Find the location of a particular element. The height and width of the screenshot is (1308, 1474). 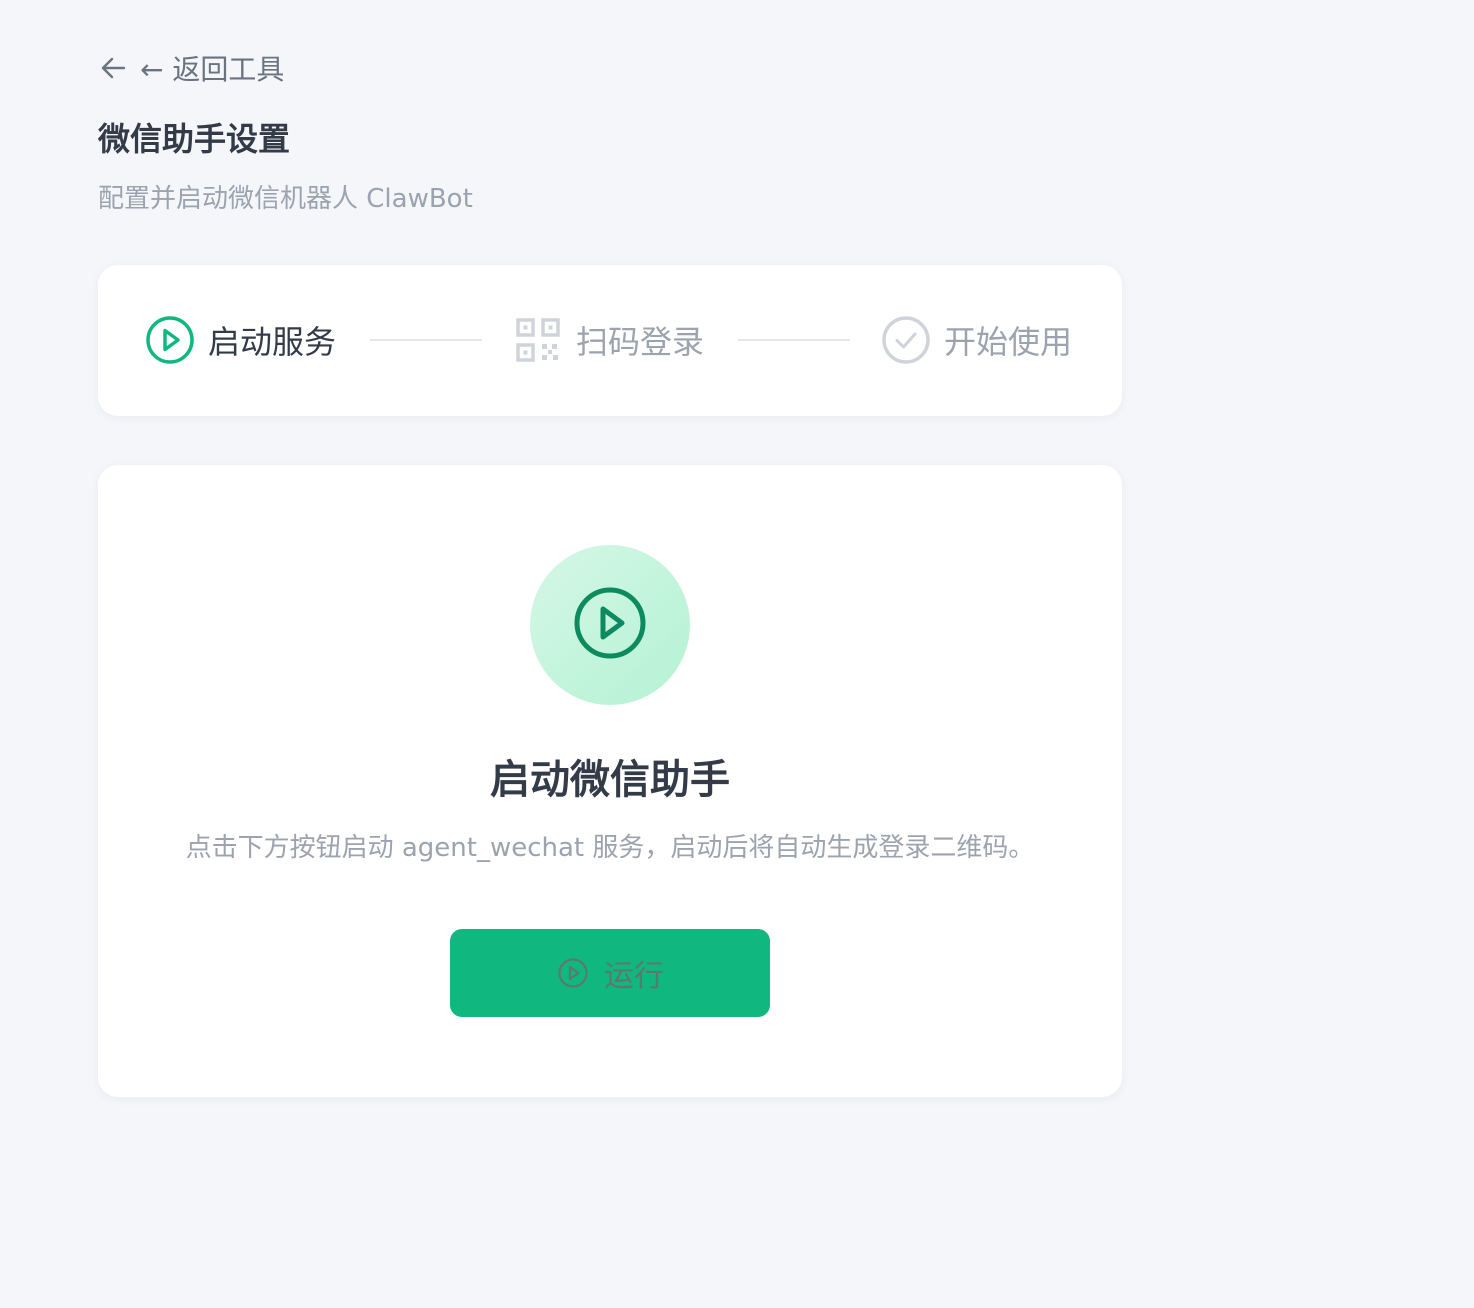

steps-card: 启动服务 扫码登录 开始使用 is located at coordinates (610, 340).